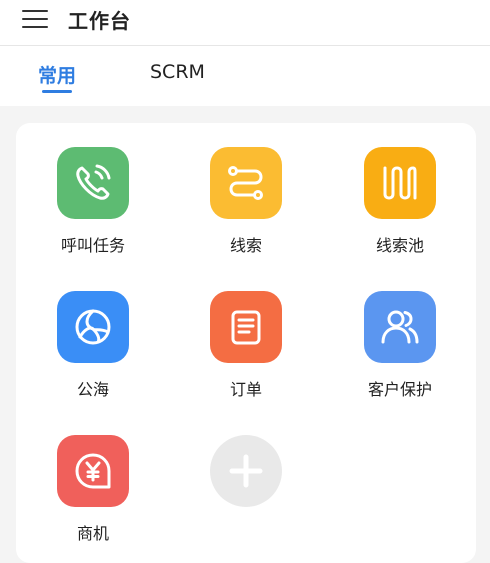 This screenshot has height=563, width=490. I want to click on phone-call-icon, so click(93, 183).